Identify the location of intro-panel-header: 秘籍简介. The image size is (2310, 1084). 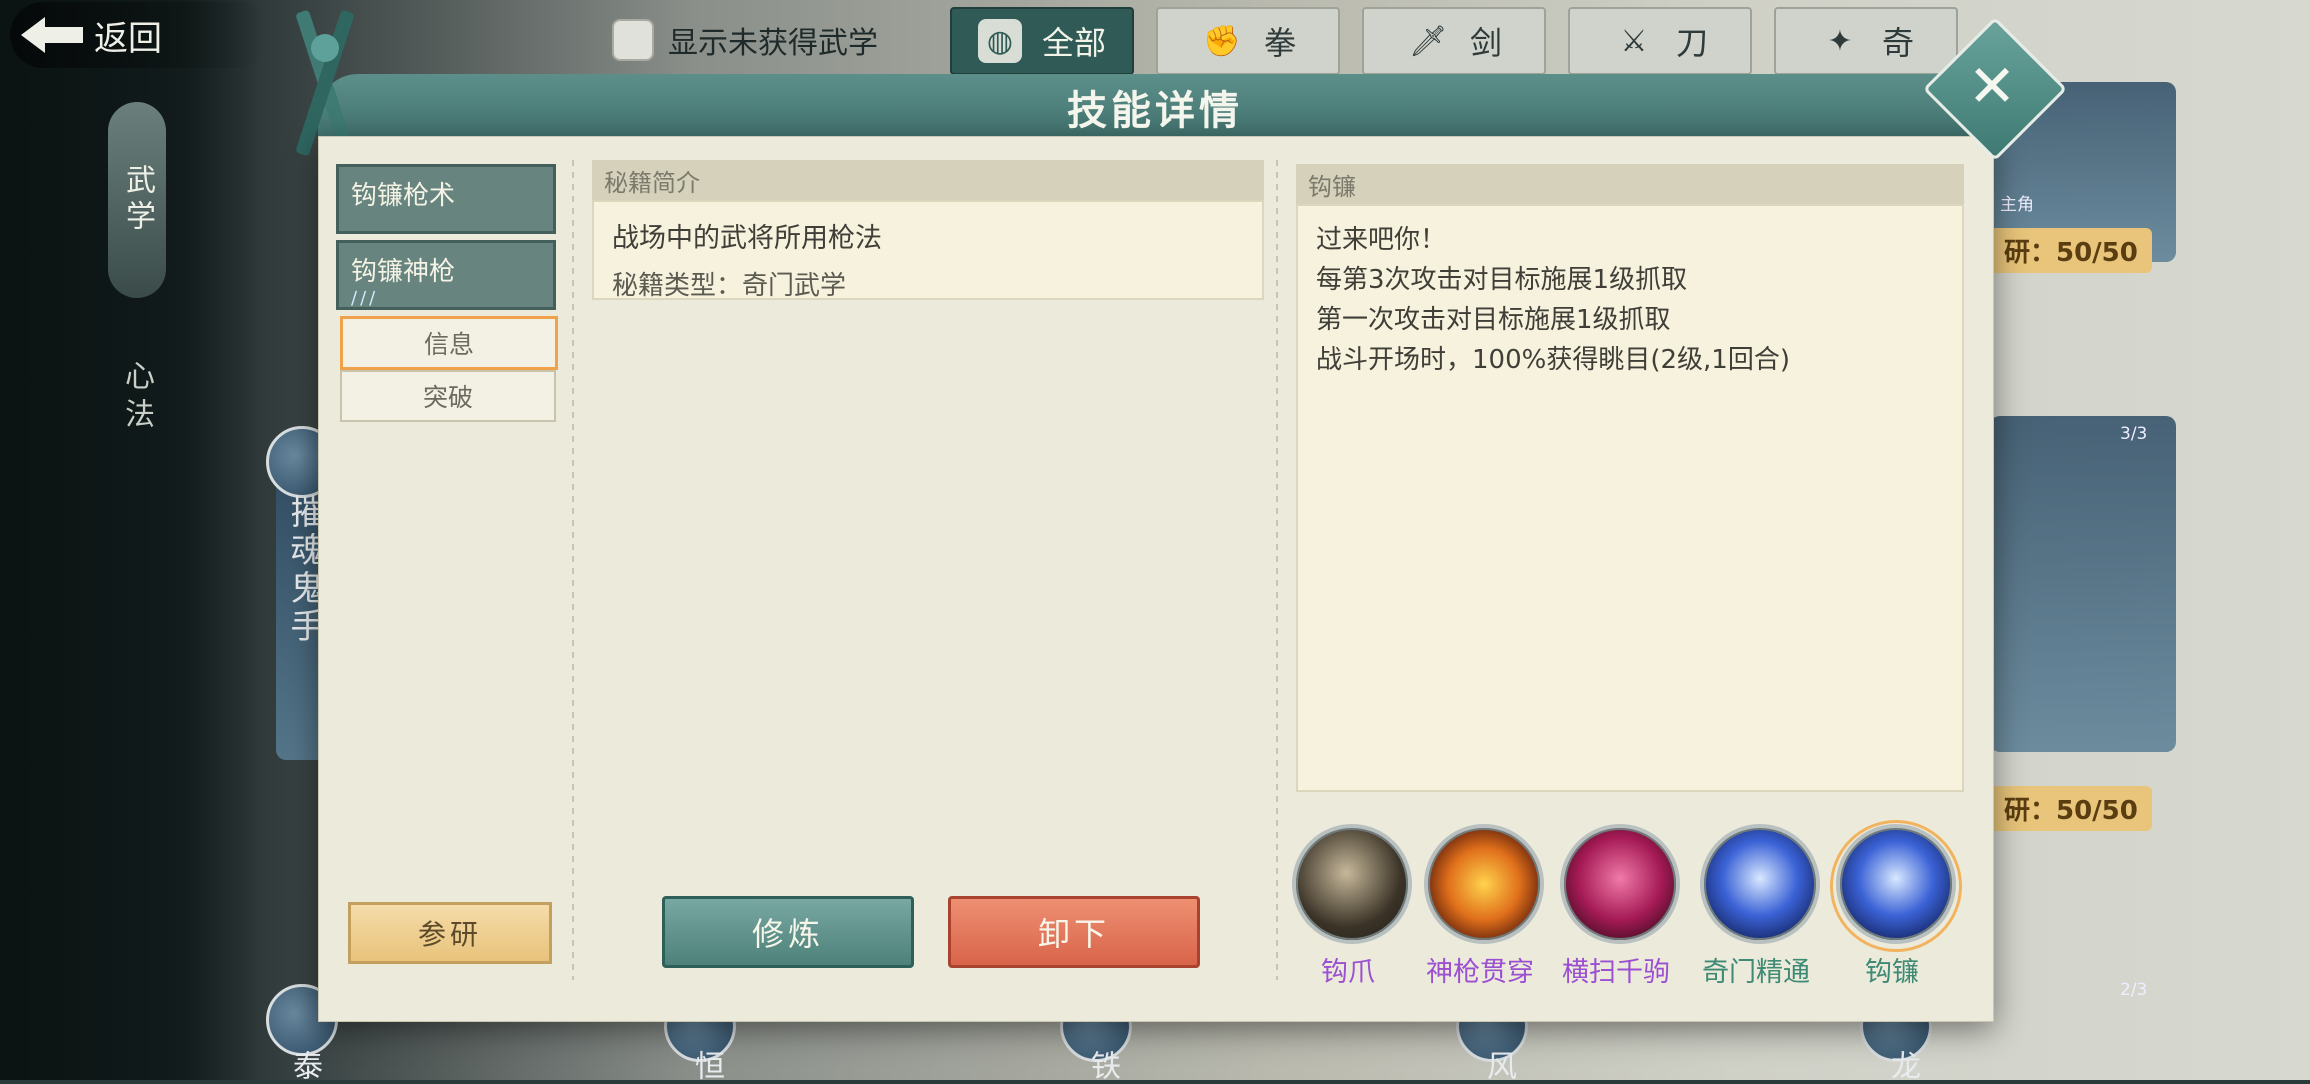
(928, 180).